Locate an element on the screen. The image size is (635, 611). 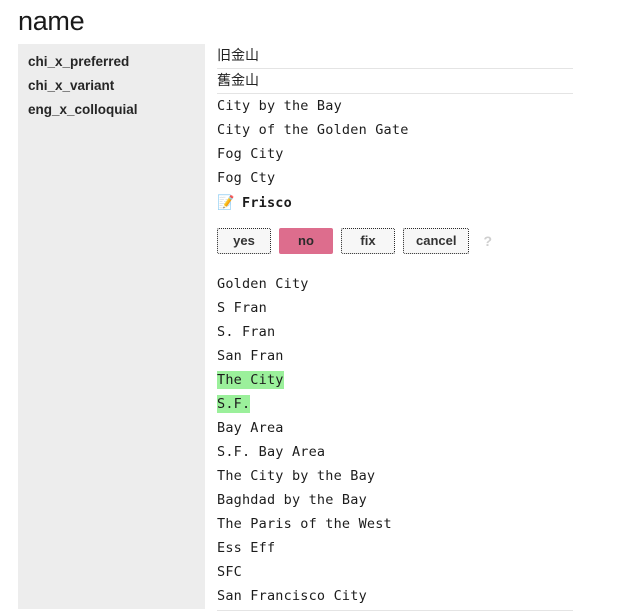
value-text: 舊金山 is located at coordinates (238, 81).